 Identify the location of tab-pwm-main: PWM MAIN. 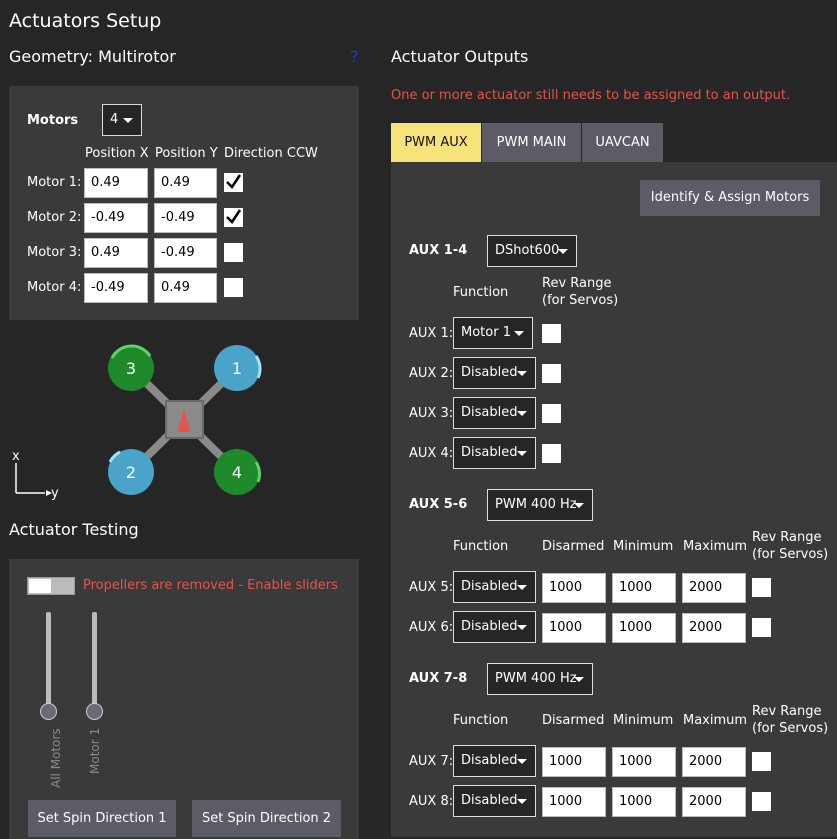
(531, 142).